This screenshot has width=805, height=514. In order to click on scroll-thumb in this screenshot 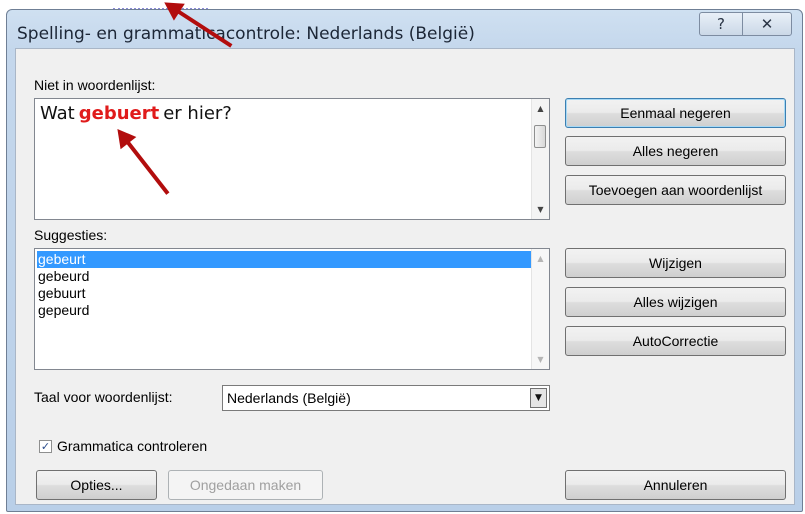, I will do `click(540, 136)`.